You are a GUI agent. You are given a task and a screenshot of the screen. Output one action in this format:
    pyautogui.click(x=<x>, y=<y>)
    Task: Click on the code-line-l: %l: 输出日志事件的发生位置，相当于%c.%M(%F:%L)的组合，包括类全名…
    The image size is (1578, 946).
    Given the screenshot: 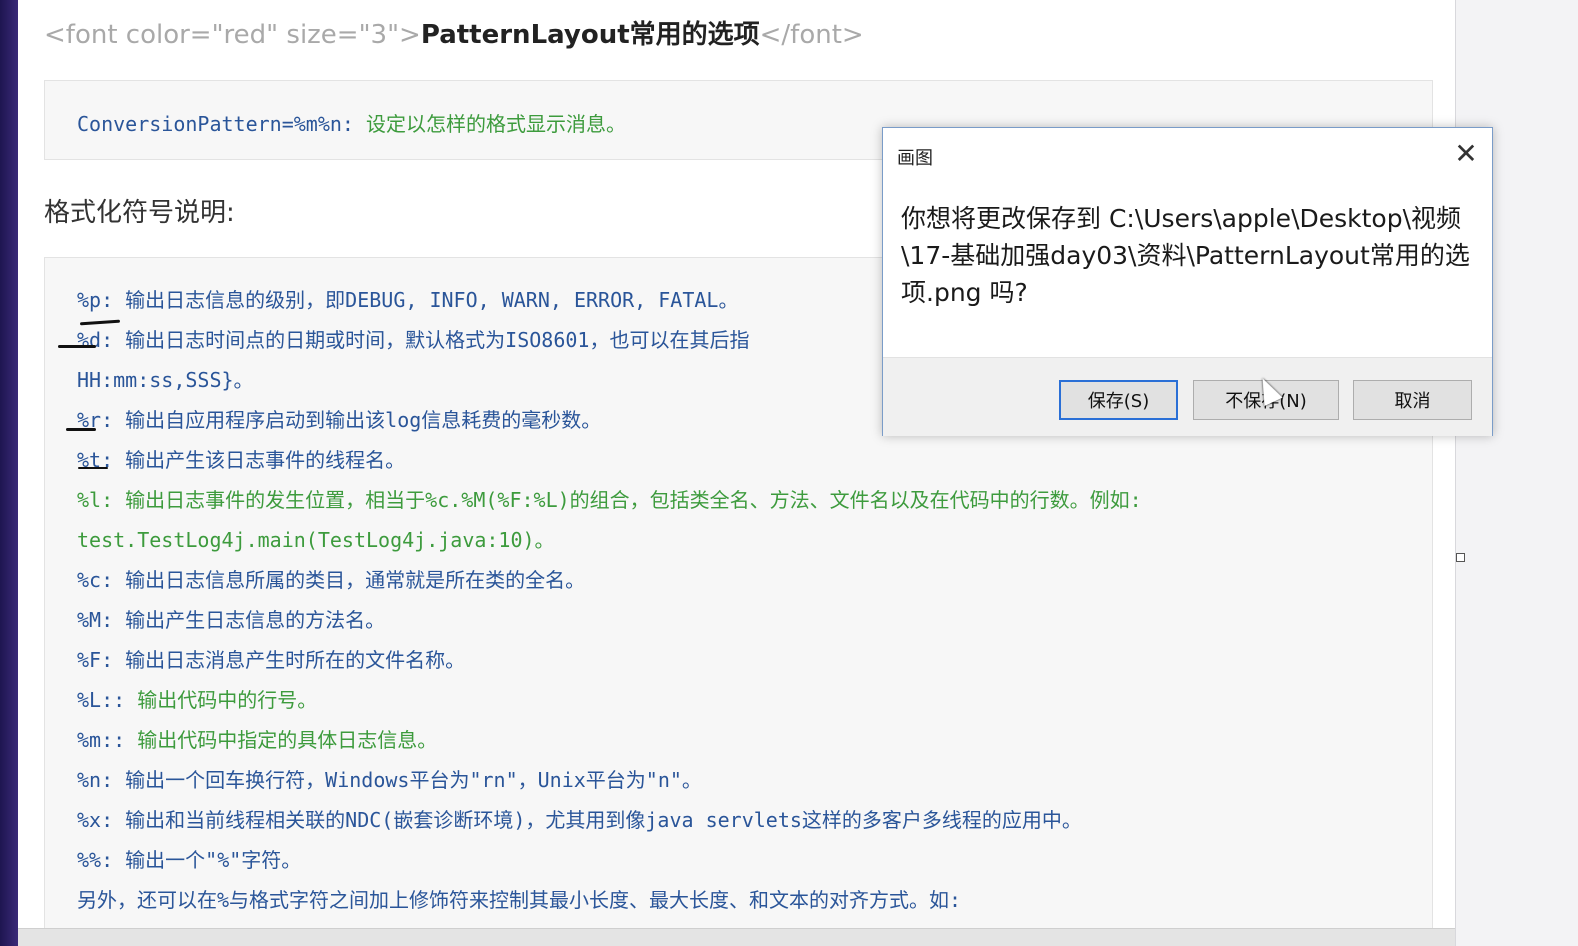 What is the action you would take?
    pyautogui.click(x=609, y=500)
    